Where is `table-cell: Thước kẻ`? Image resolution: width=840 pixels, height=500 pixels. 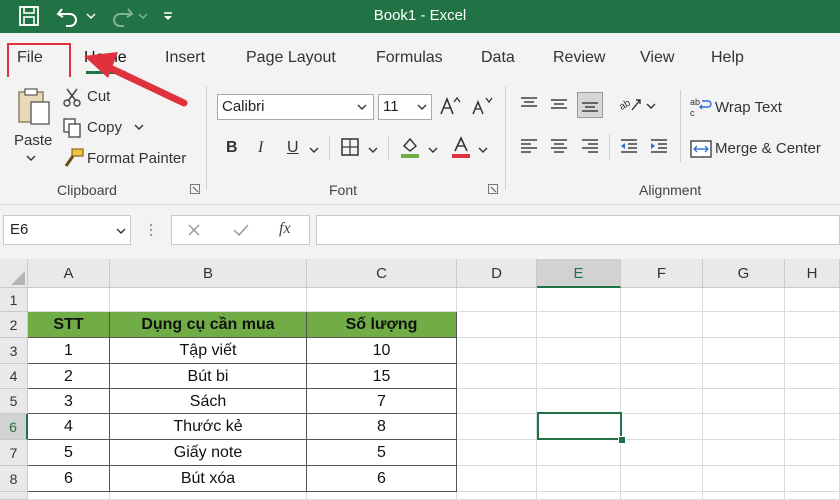
table-cell: Thước kẻ is located at coordinates (208, 427).